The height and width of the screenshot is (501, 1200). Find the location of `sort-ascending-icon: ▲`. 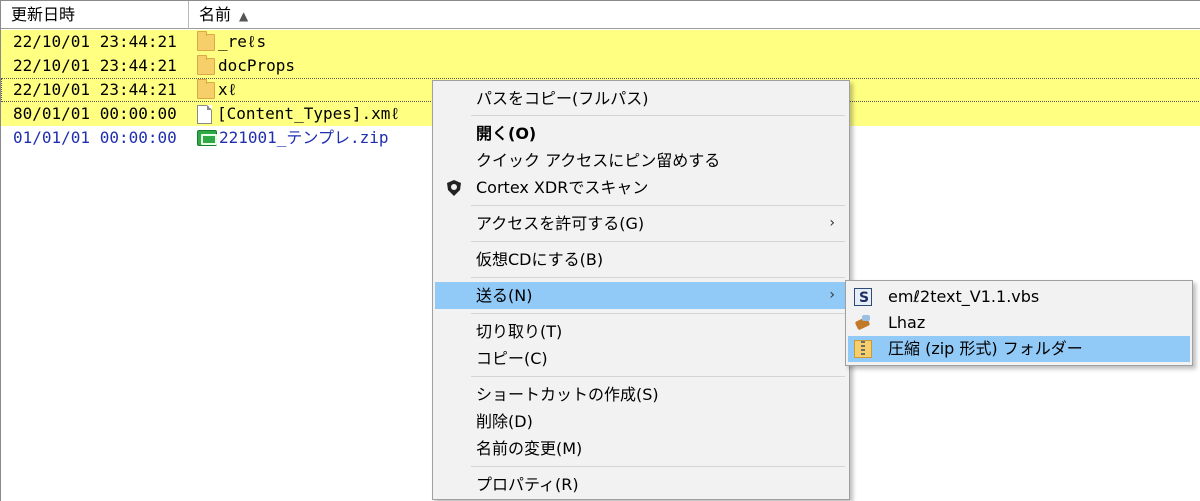

sort-ascending-icon: ▲ is located at coordinates (244, 15).